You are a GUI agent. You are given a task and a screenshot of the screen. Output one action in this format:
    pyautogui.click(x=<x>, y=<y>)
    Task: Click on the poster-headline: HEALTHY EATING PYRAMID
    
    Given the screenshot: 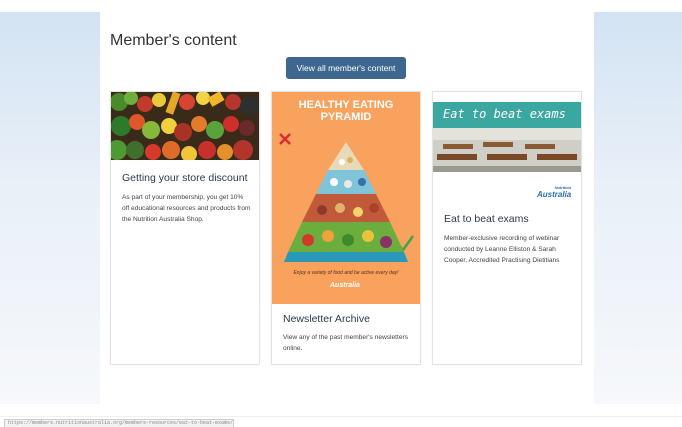 What is the action you would take?
    pyautogui.click(x=346, y=111)
    